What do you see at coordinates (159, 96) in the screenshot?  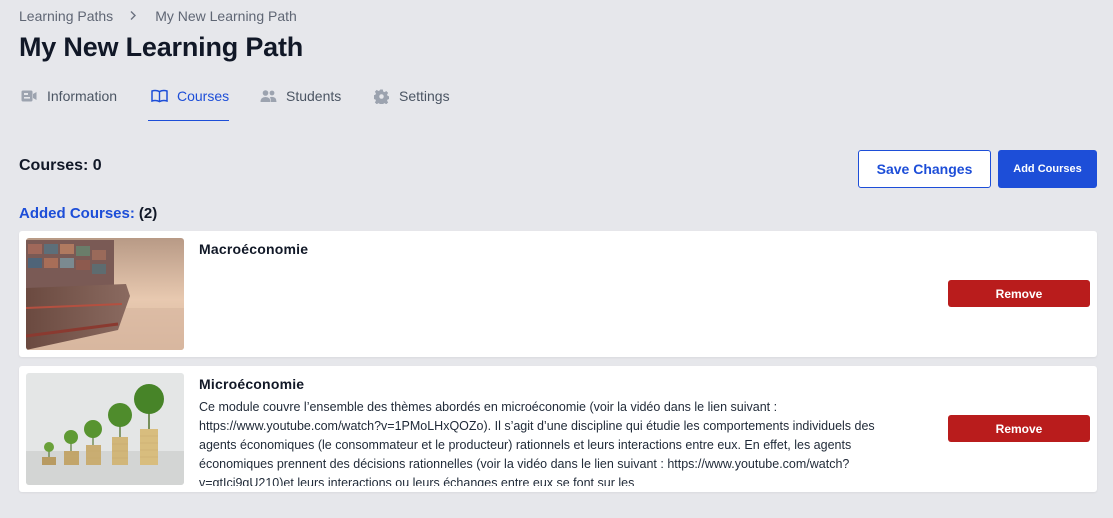 I see `book-open-icon` at bounding box center [159, 96].